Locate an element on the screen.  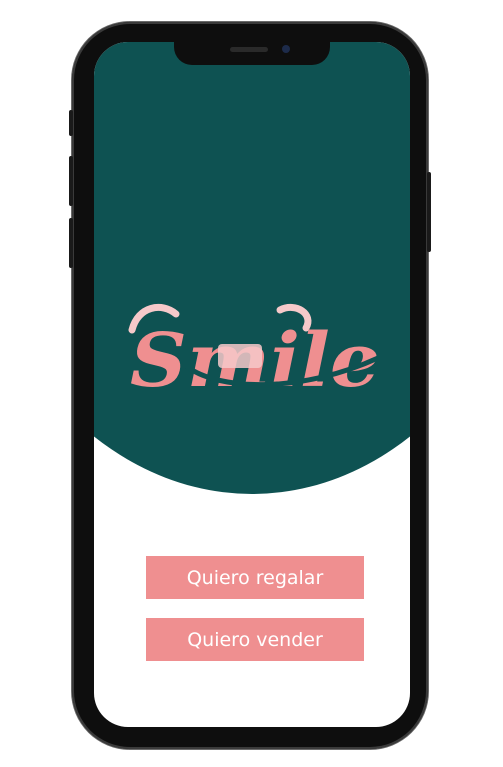
volume-down-button is located at coordinates (71, 243).